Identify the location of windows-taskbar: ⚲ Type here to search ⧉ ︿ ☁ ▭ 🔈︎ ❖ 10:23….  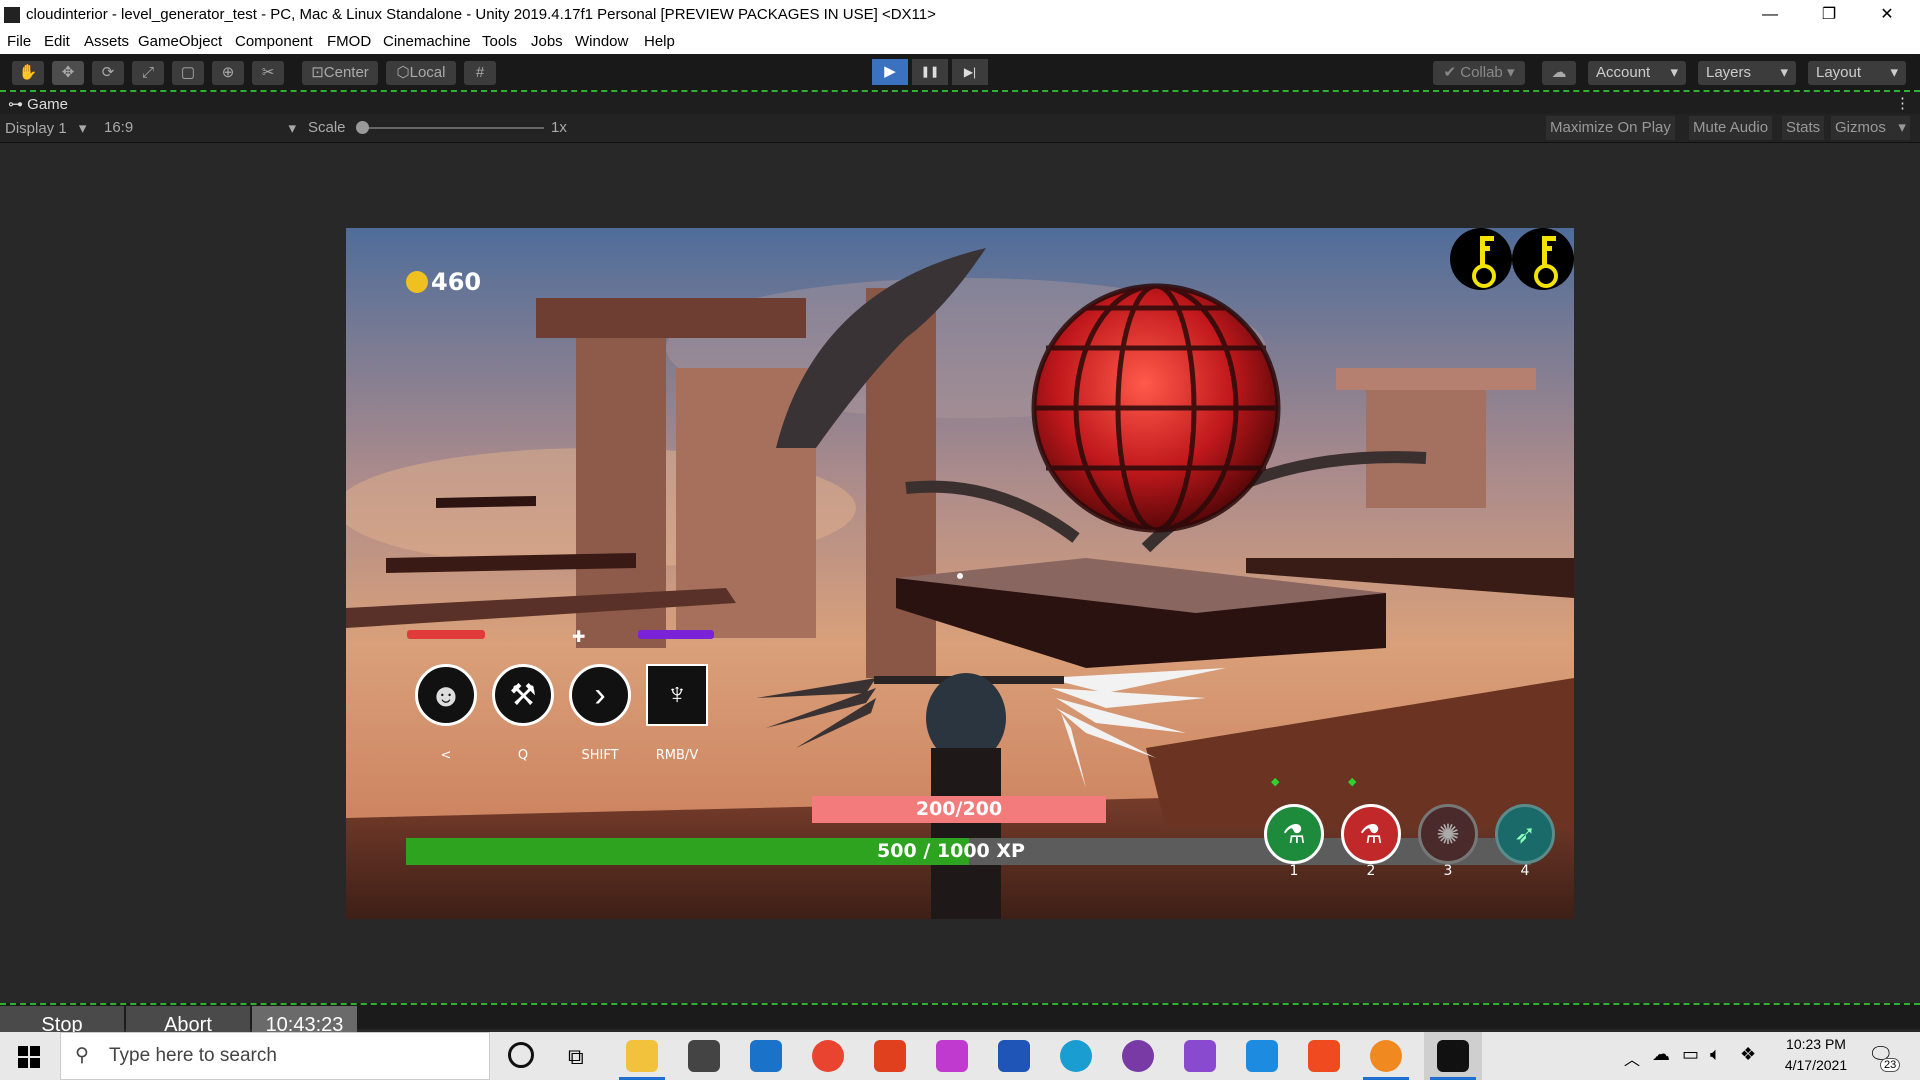
(960, 1056).